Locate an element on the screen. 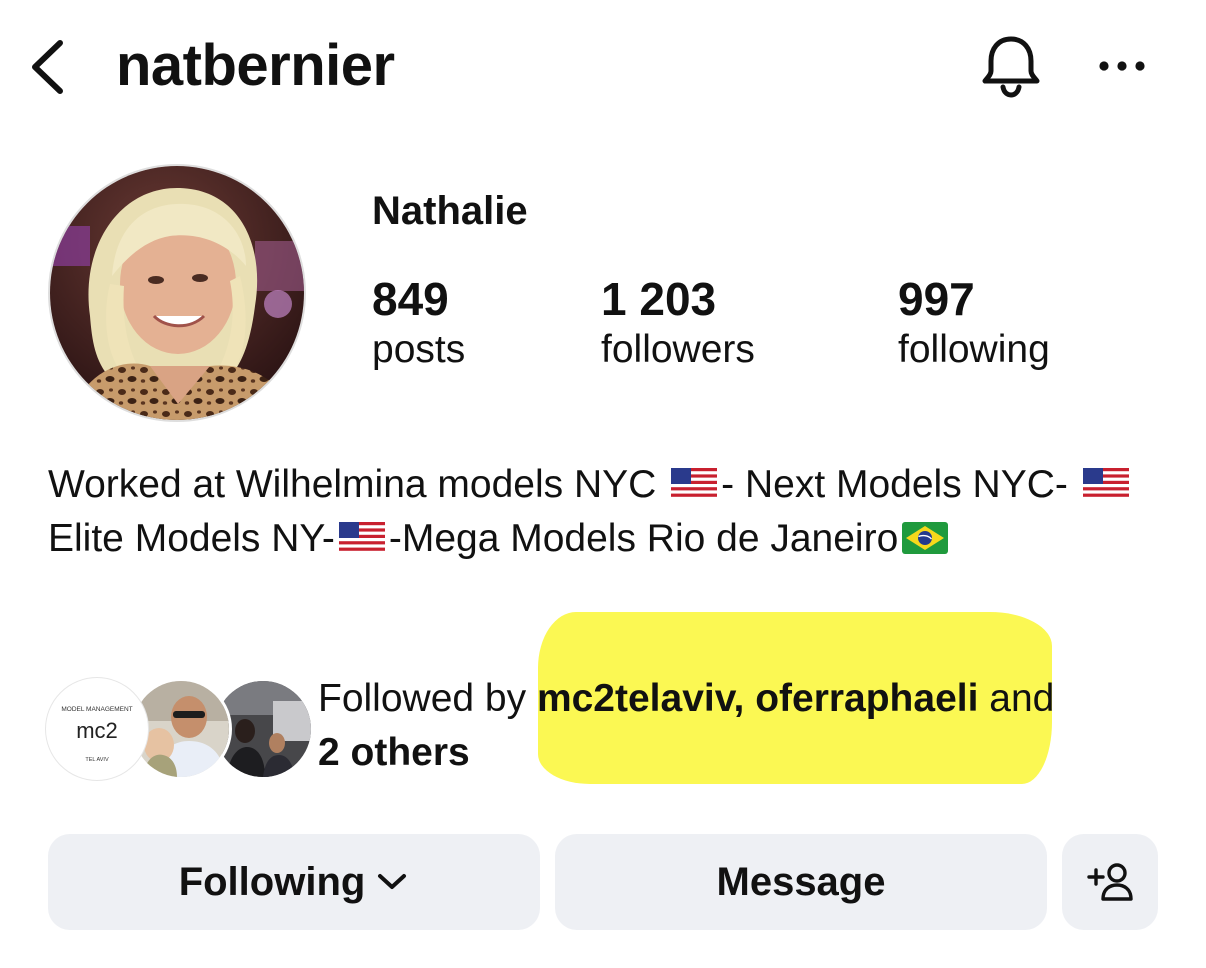  svg-text: mc2 is located at coordinates (97, 730).